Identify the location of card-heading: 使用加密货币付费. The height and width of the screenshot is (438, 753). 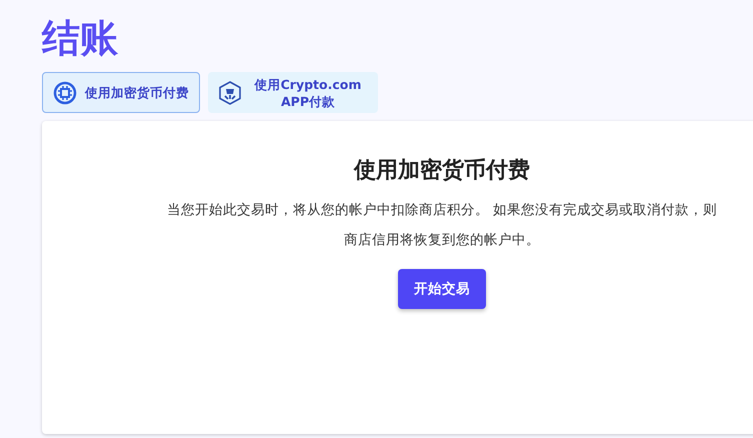
(442, 170).